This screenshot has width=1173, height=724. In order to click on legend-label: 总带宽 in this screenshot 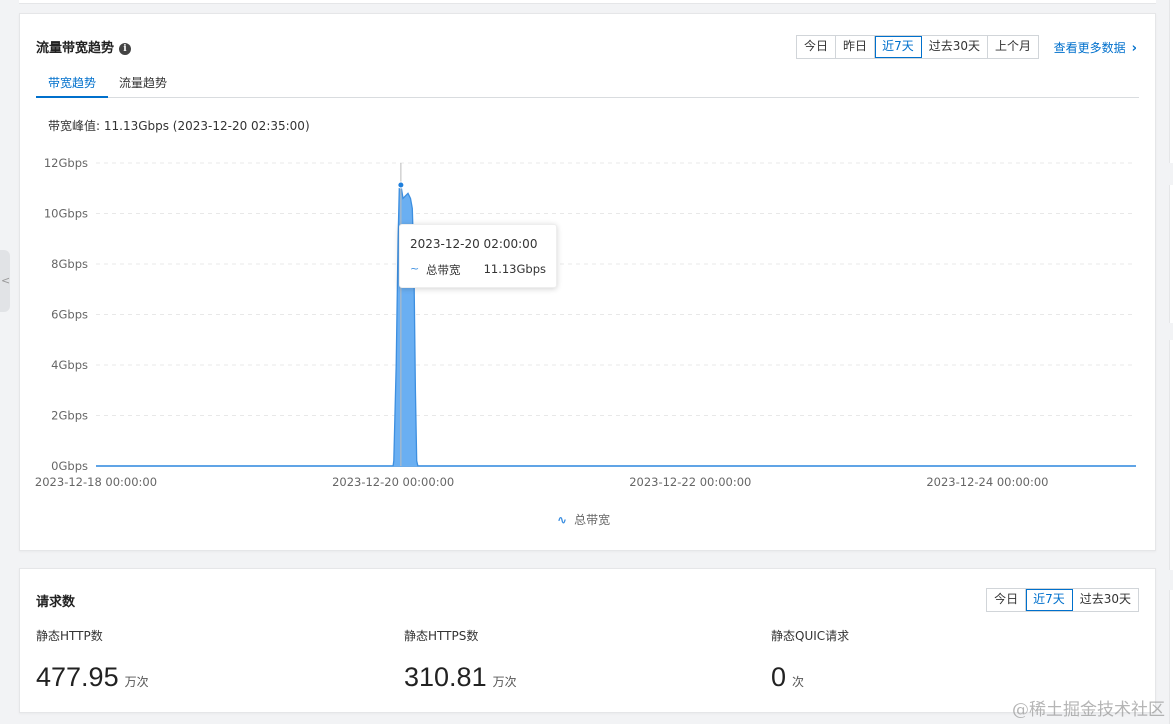, I will do `click(592, 520)`.